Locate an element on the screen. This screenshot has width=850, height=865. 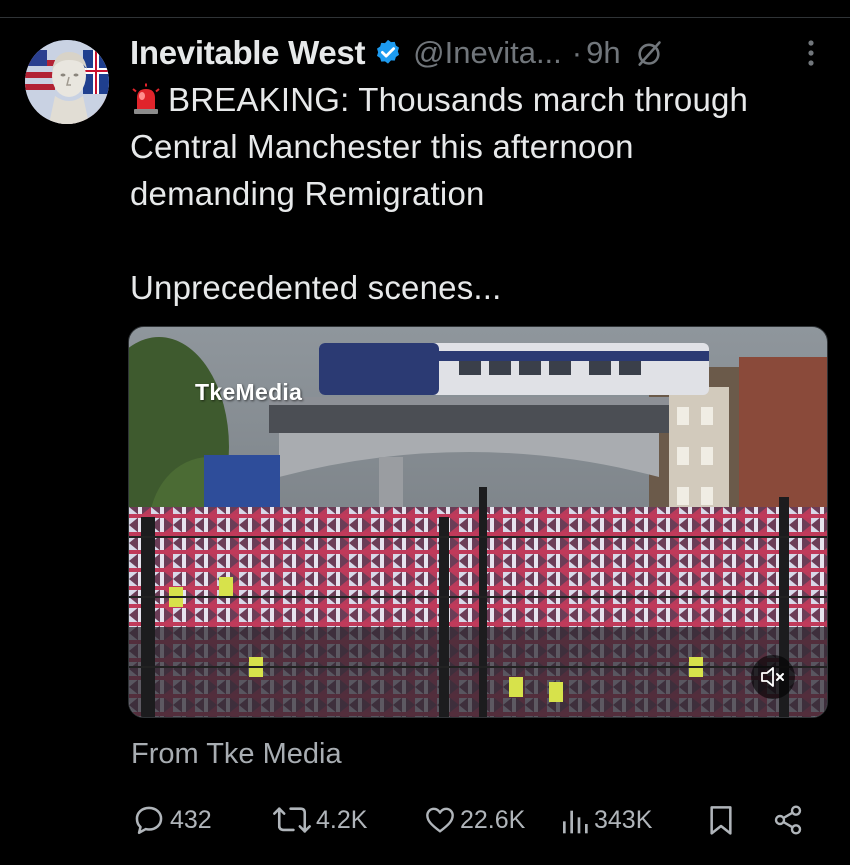
timestamp: 9h is located at coordinates (603, 53).